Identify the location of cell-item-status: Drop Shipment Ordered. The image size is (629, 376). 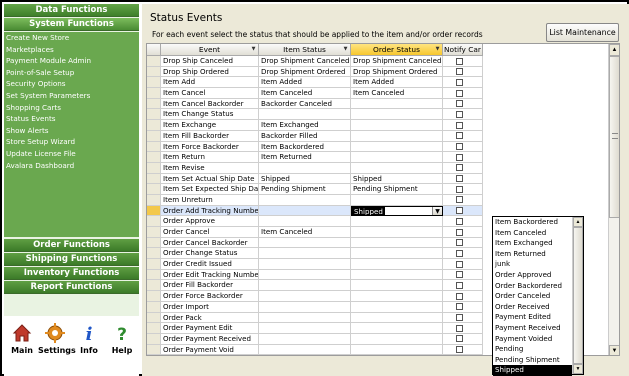
(305, 72).